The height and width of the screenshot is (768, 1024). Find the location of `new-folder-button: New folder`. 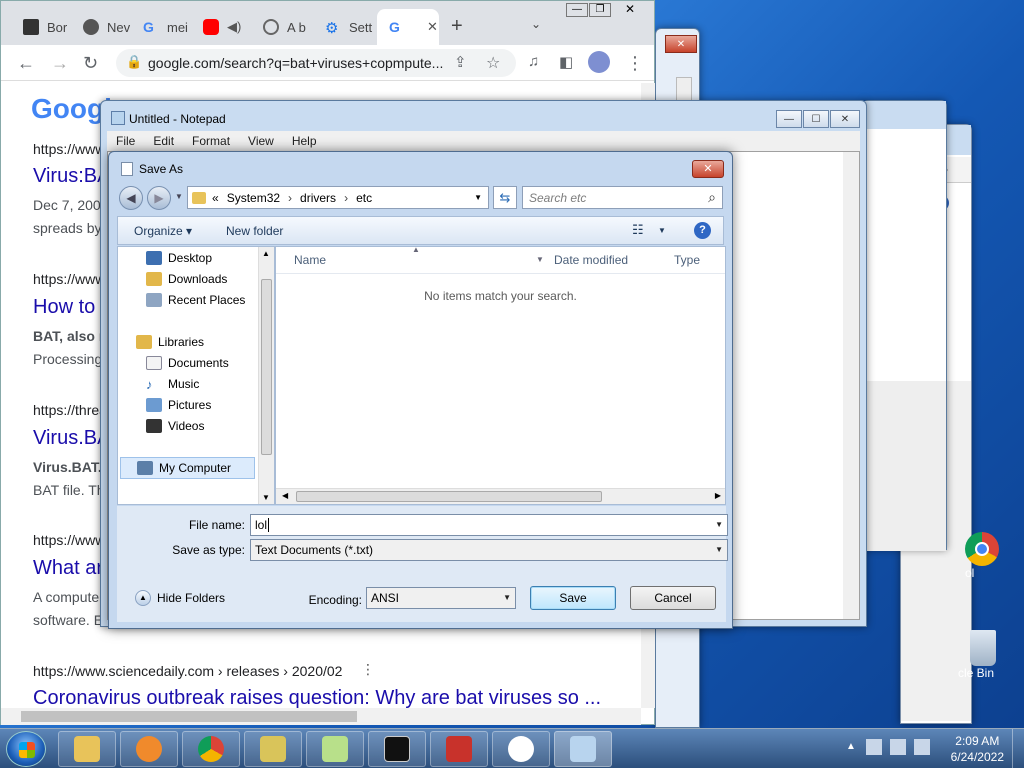

new-folder-button: New folder is located at coordinates (254, 231).